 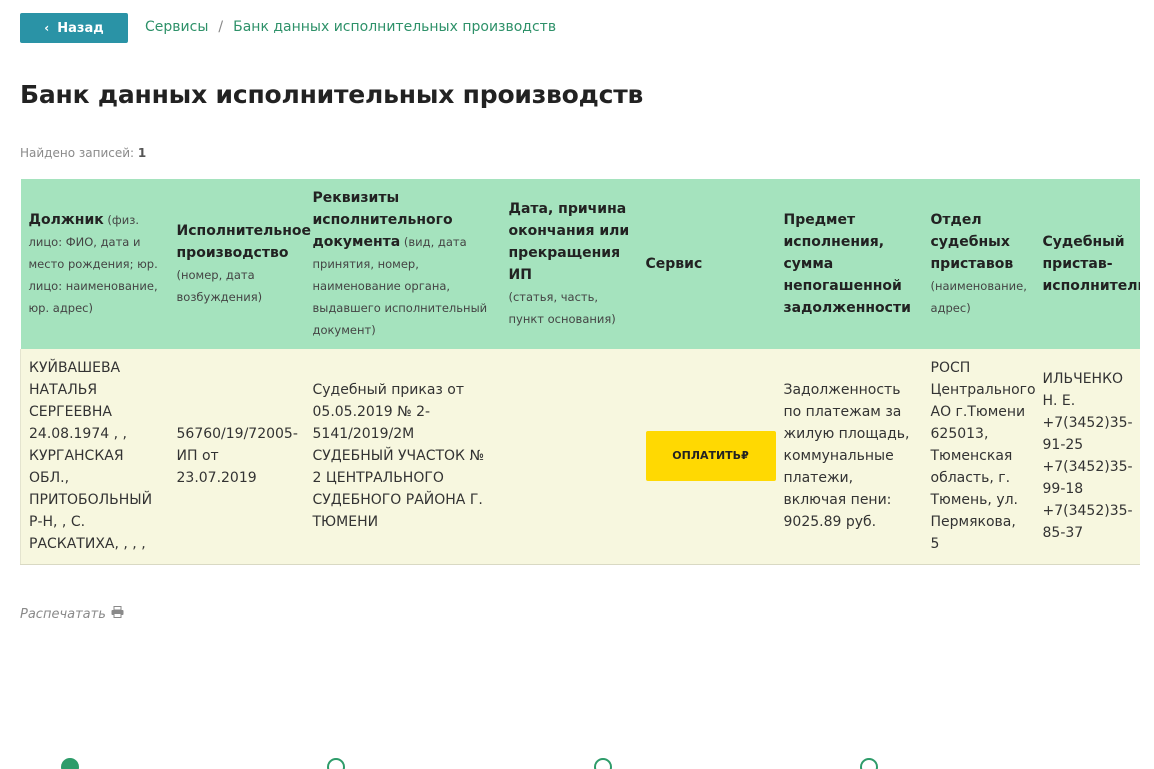 What do you see at coordinates (1083, 390) in the screenshot?
I see `bailiff-name: ИЛЬЧЕНКО Н. Е.` at bounding box center [1083, 390].